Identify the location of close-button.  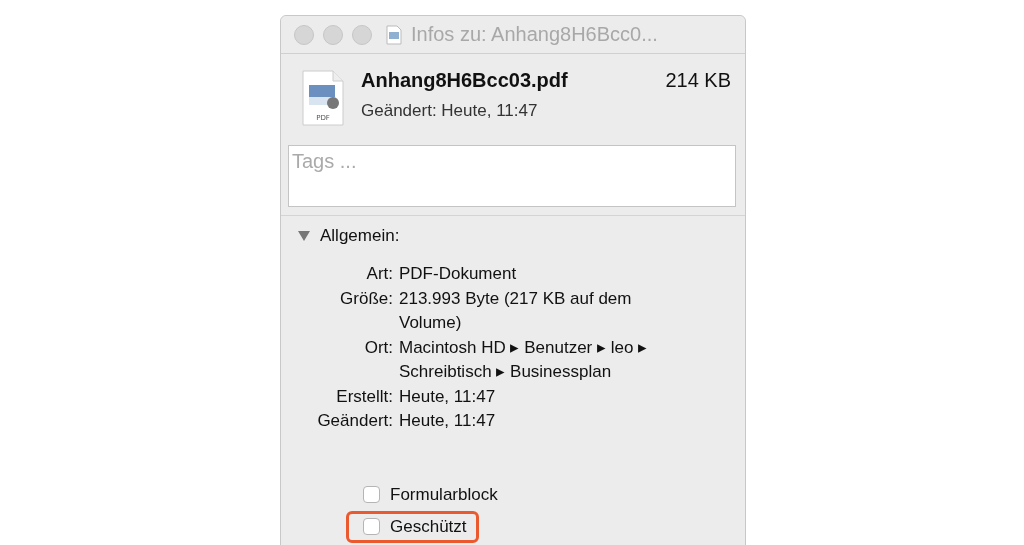
(304, 34).